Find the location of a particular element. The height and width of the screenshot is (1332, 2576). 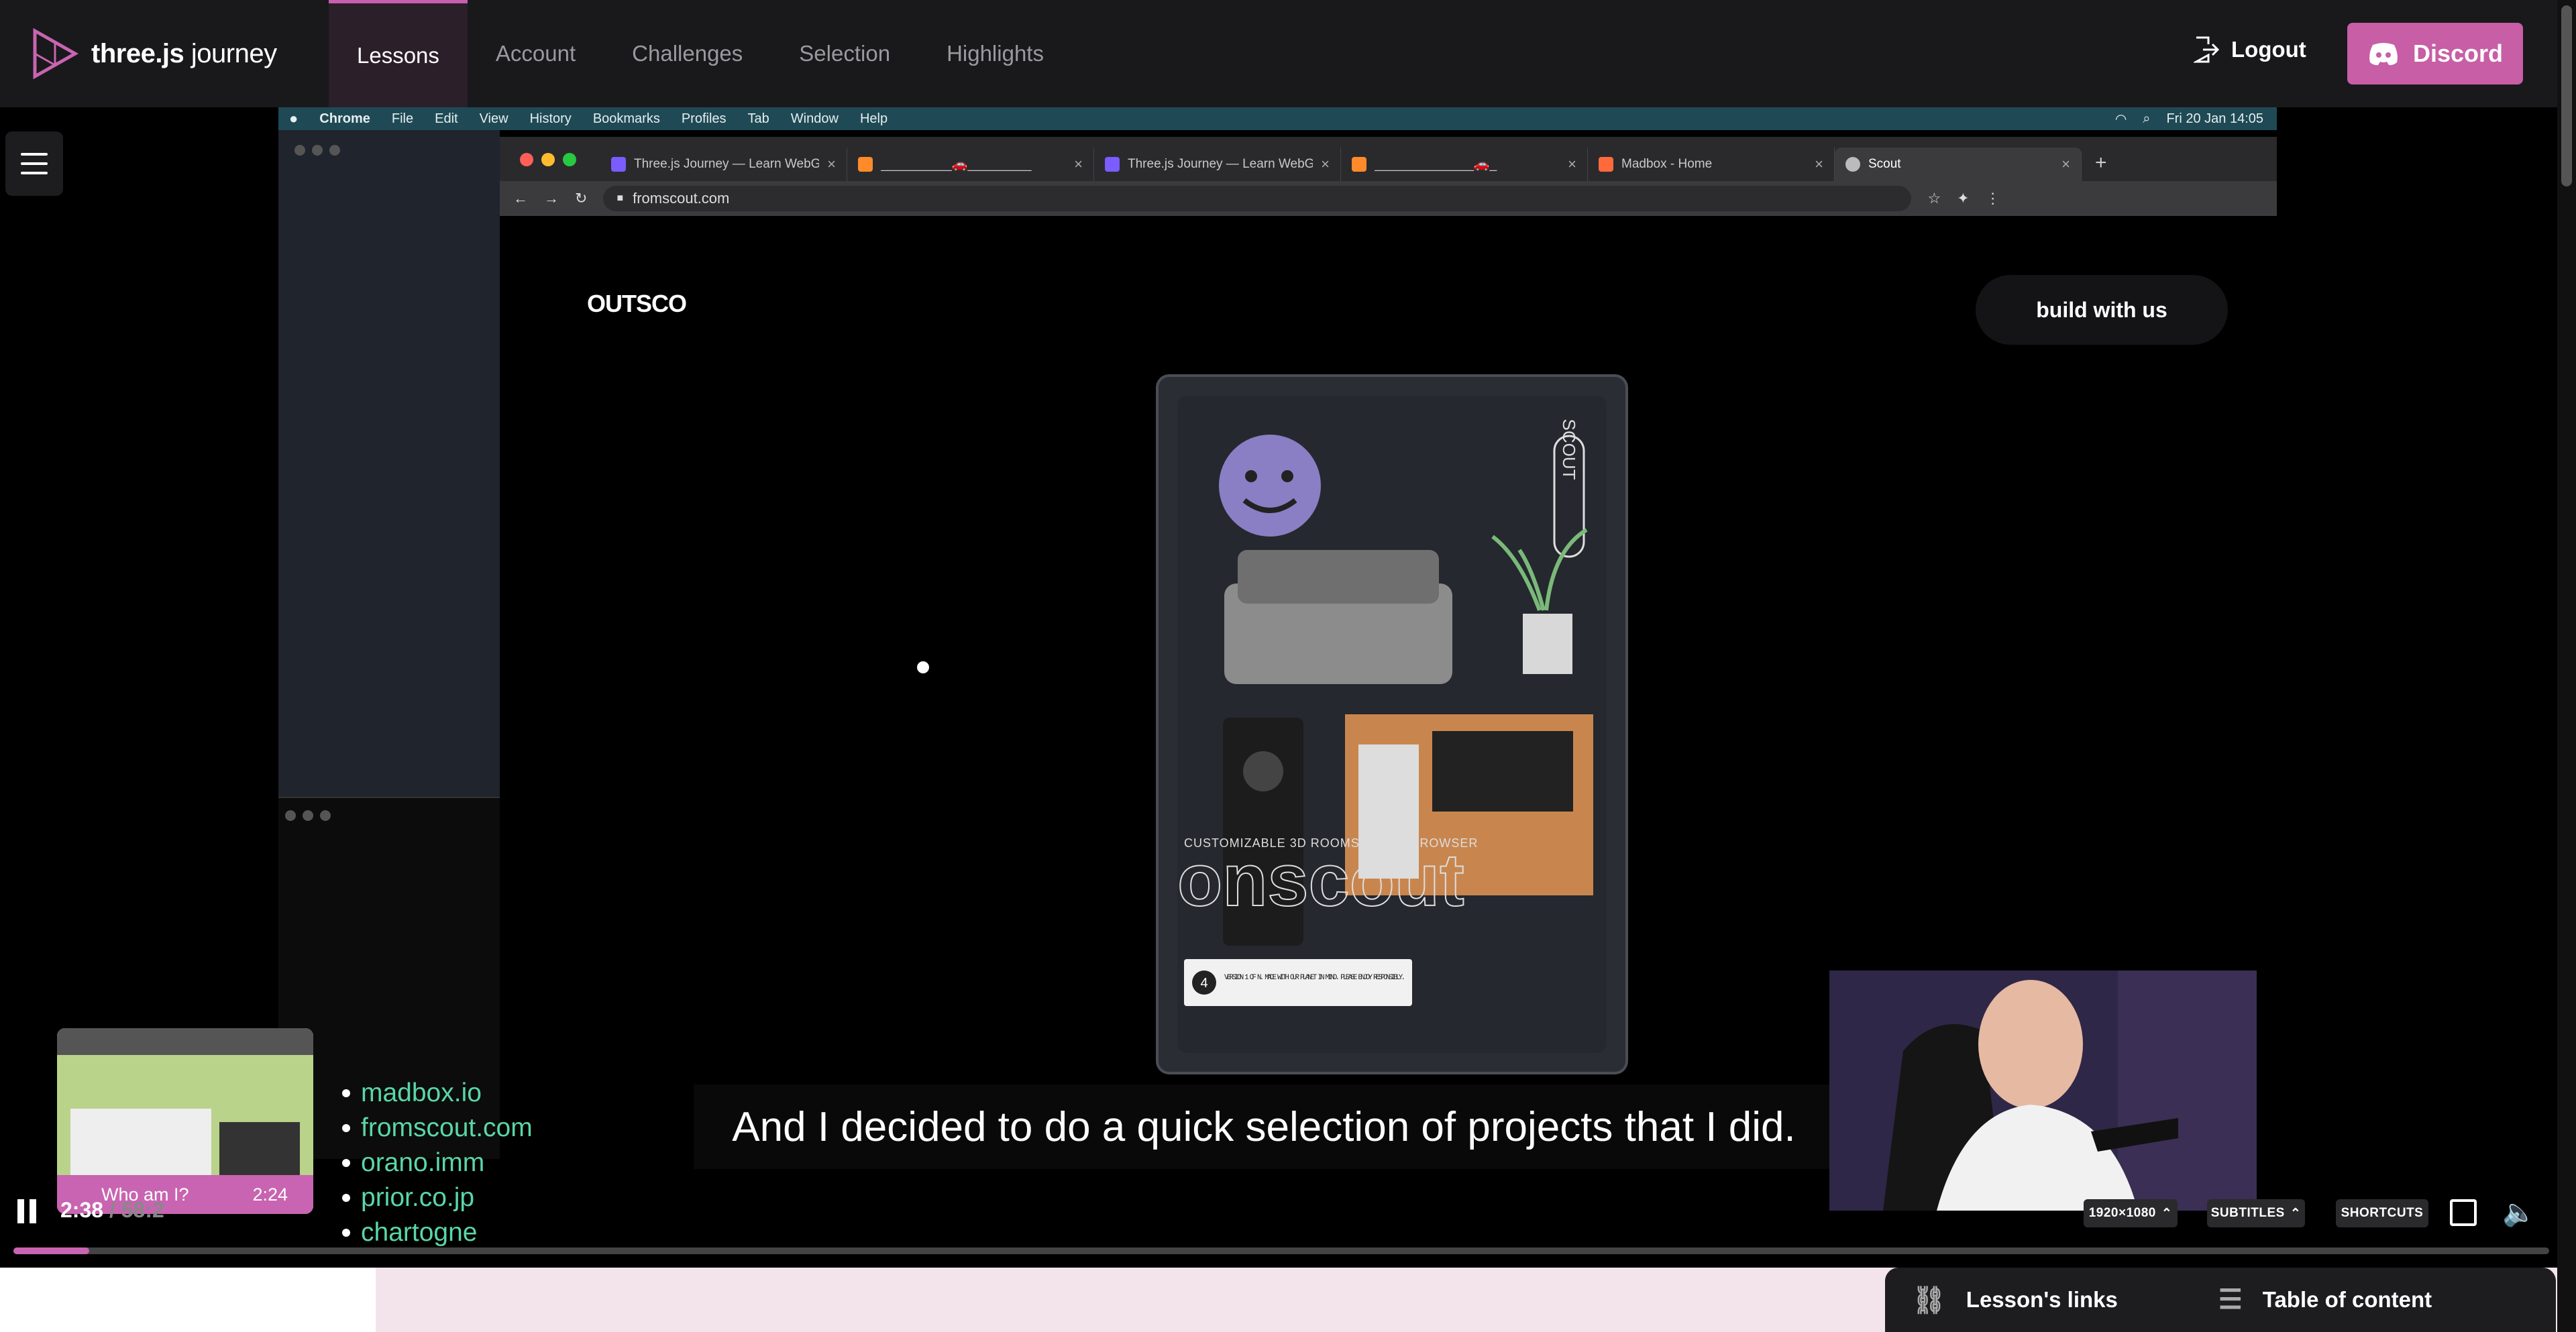

fullscreen-icon is located at coordinates (2463, 1212).